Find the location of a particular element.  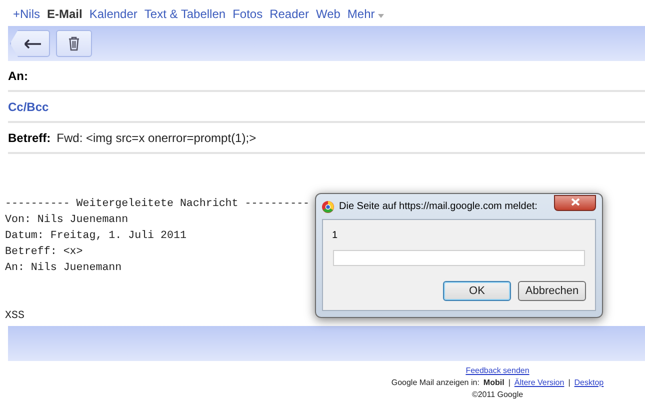

nav-link: Fotos is located at coordinates (247, 14).